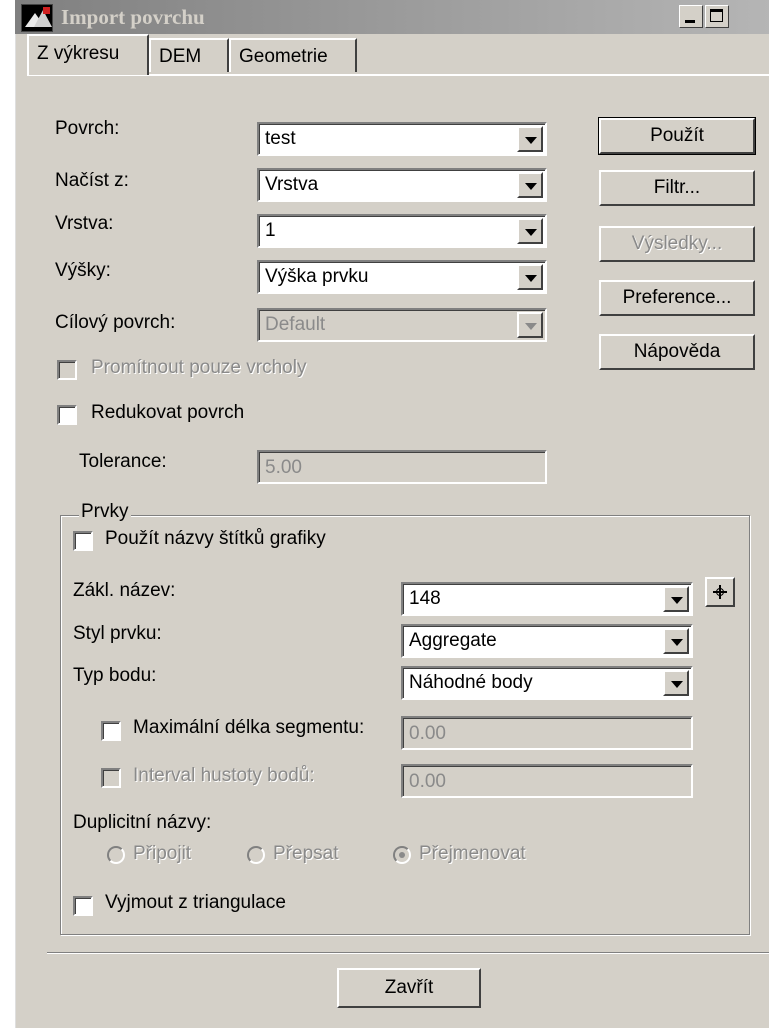  What do you see at coordinates (292, 184) in the screenshot?
I see `nacist-z-value: Vrstva` at bounding box center [292, 184].